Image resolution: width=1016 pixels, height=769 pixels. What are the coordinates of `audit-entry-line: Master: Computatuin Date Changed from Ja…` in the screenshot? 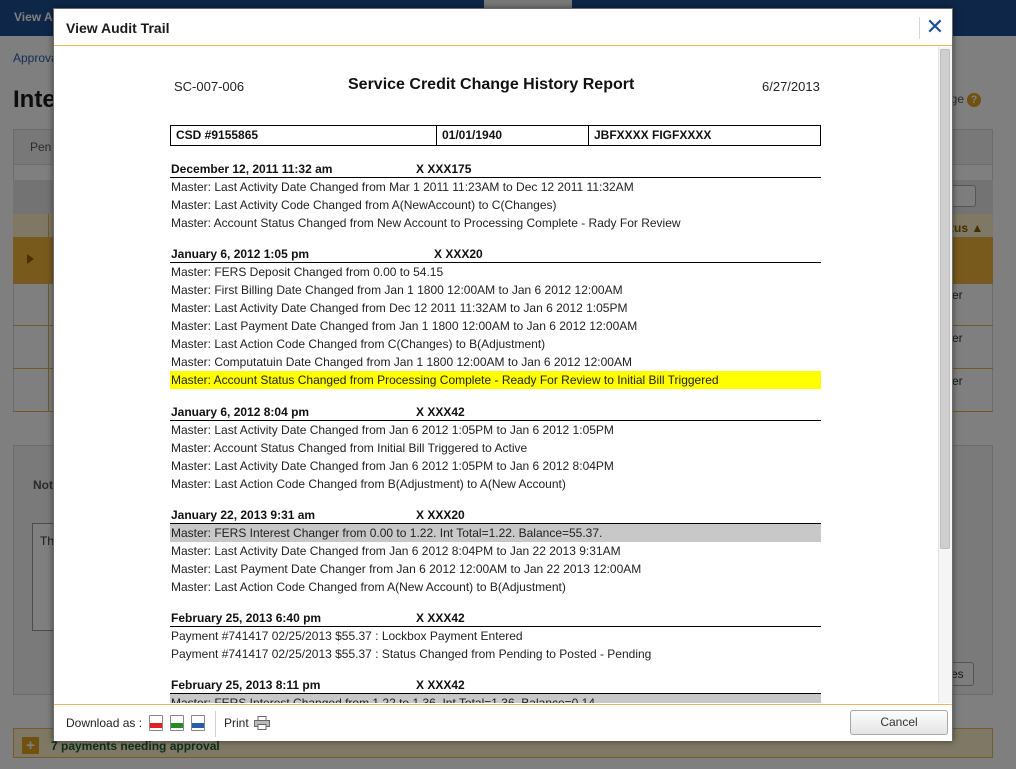 It's located at (401, 362).